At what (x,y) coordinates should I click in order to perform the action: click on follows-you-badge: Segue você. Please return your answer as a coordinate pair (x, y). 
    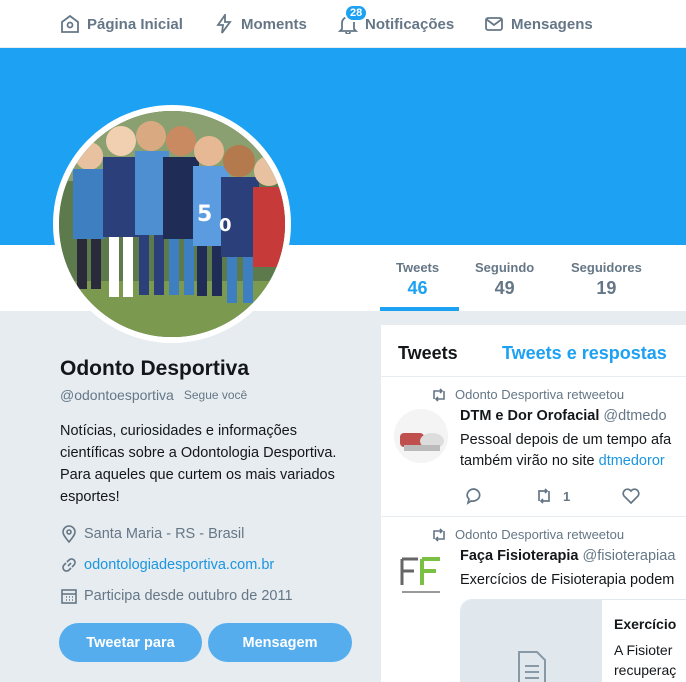
    Looking at the image, I should click on (215, 395).